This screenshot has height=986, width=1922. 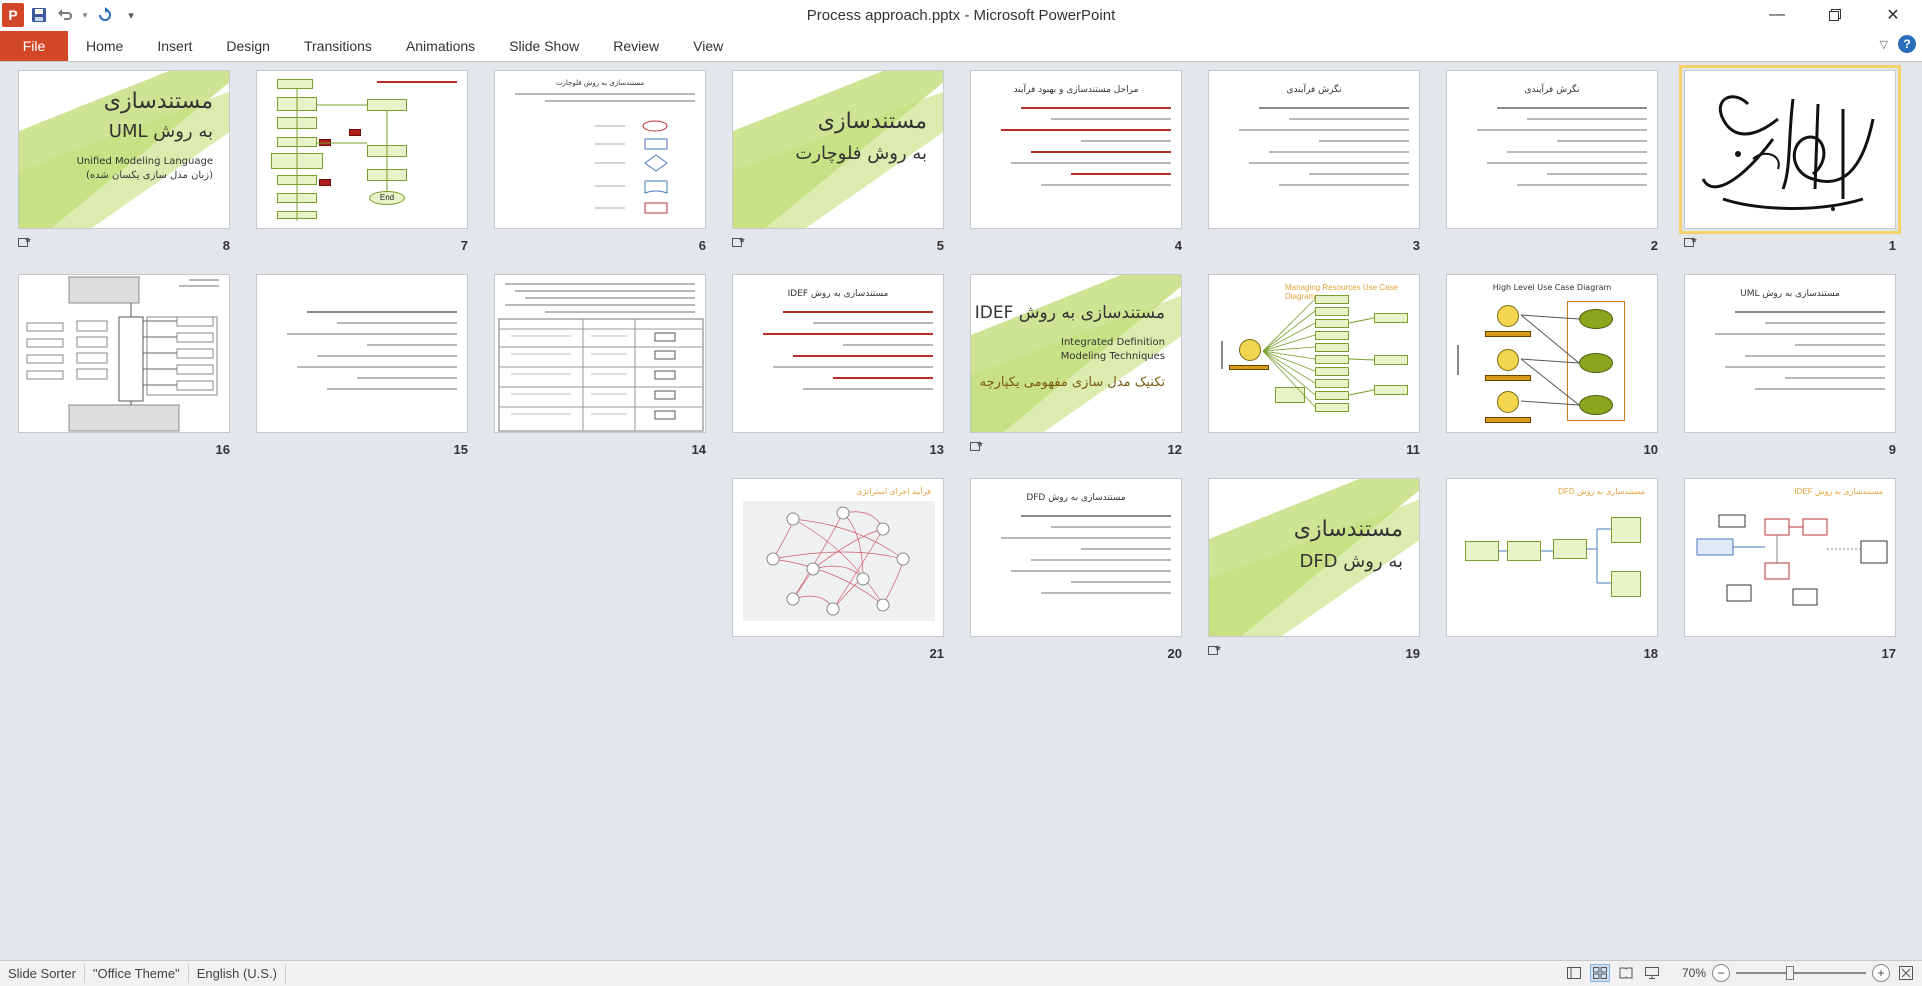 What do you see at coordinates (1881, 973) in the screenshot?
I see `zoom-in-icon: +` at bounding box center [1881, 973].